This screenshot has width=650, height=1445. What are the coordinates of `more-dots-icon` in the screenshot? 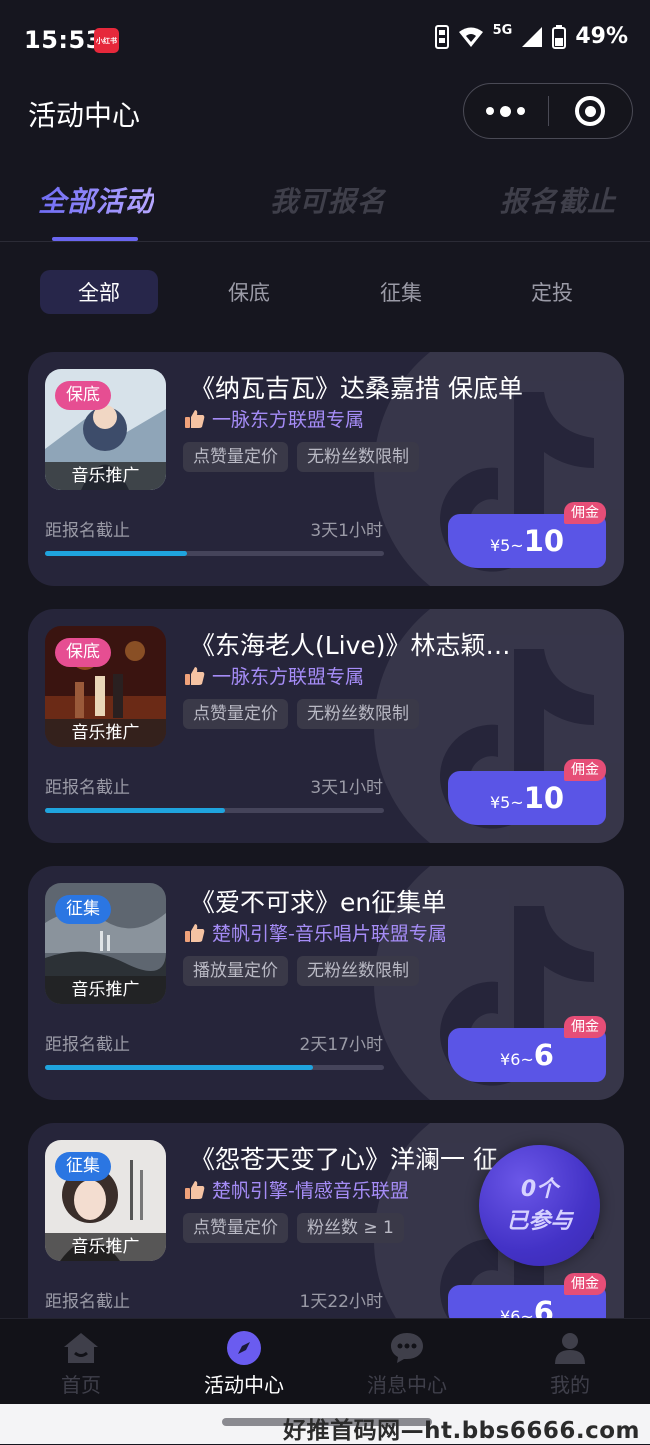 It's located at (506, 111).